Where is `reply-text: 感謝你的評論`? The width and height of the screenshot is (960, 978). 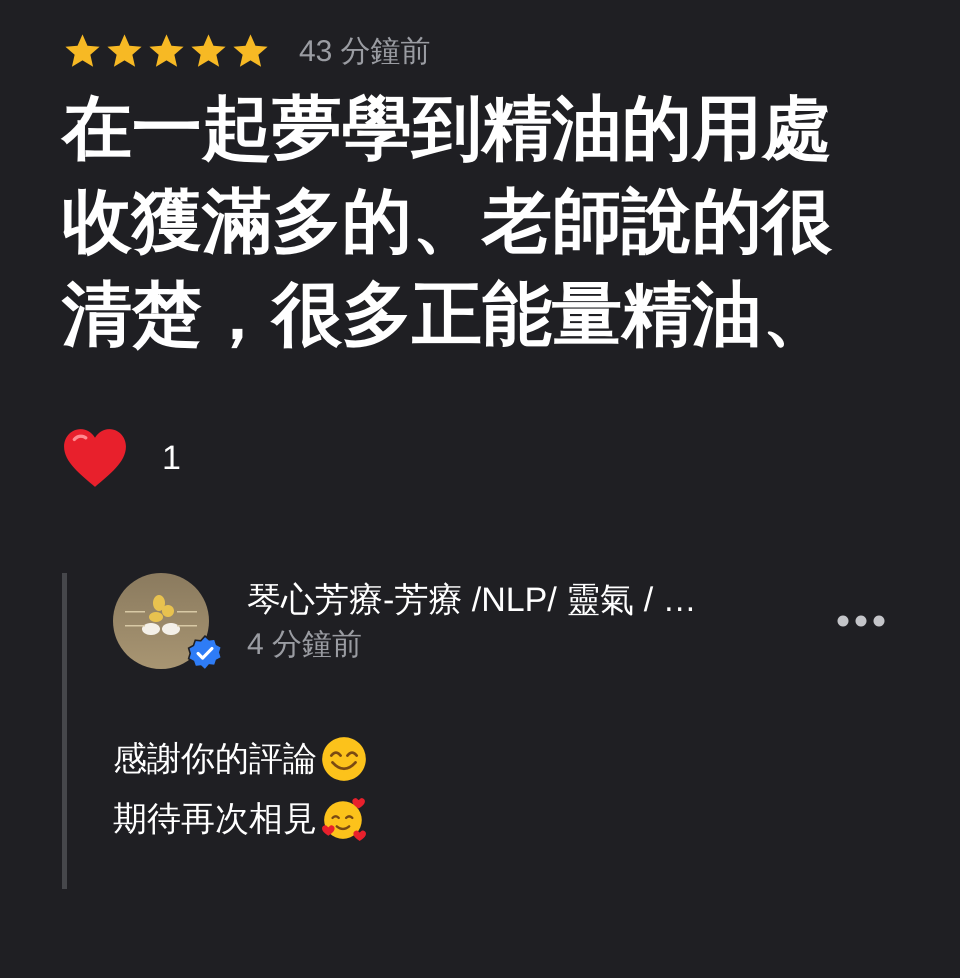 reply-text: 感謝你的評論 is located at coordinates (215, 759).